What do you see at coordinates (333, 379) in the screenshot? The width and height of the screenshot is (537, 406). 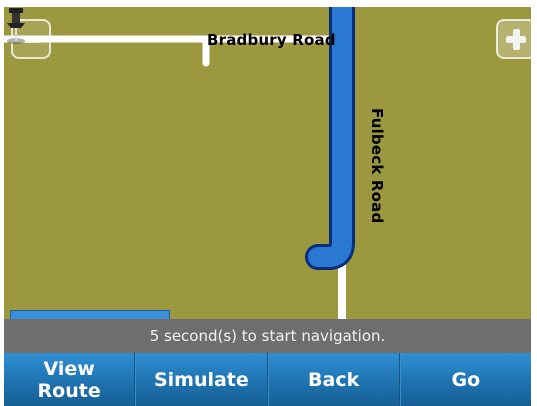 I see `back-button: Back` at bounding box center [333, 379].